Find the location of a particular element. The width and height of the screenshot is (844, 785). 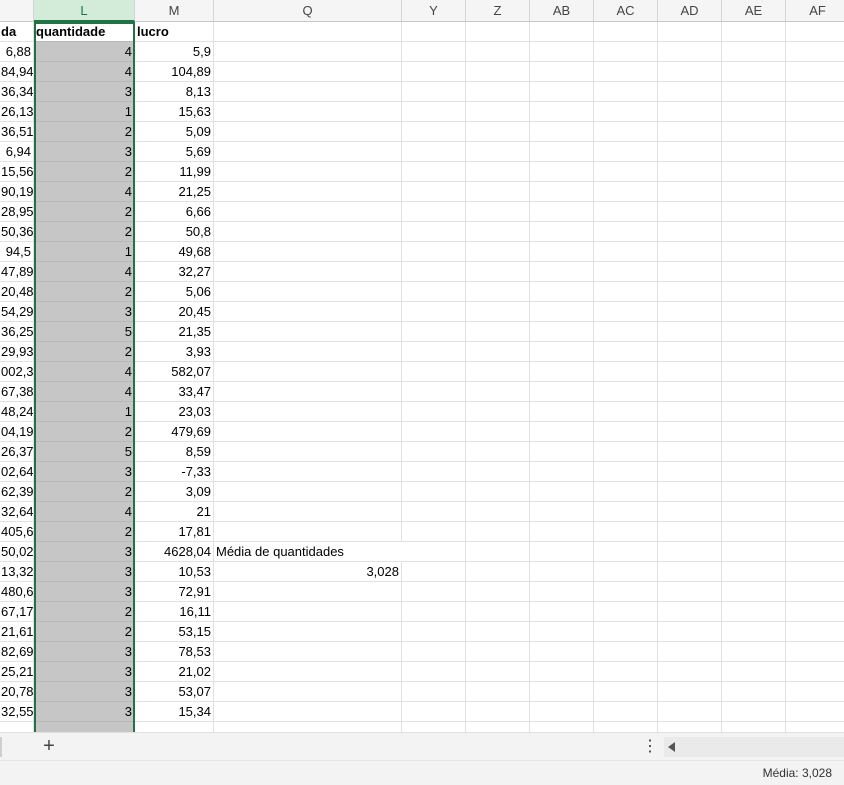

column-header-ae: AE is located at coordinates (754, 11).